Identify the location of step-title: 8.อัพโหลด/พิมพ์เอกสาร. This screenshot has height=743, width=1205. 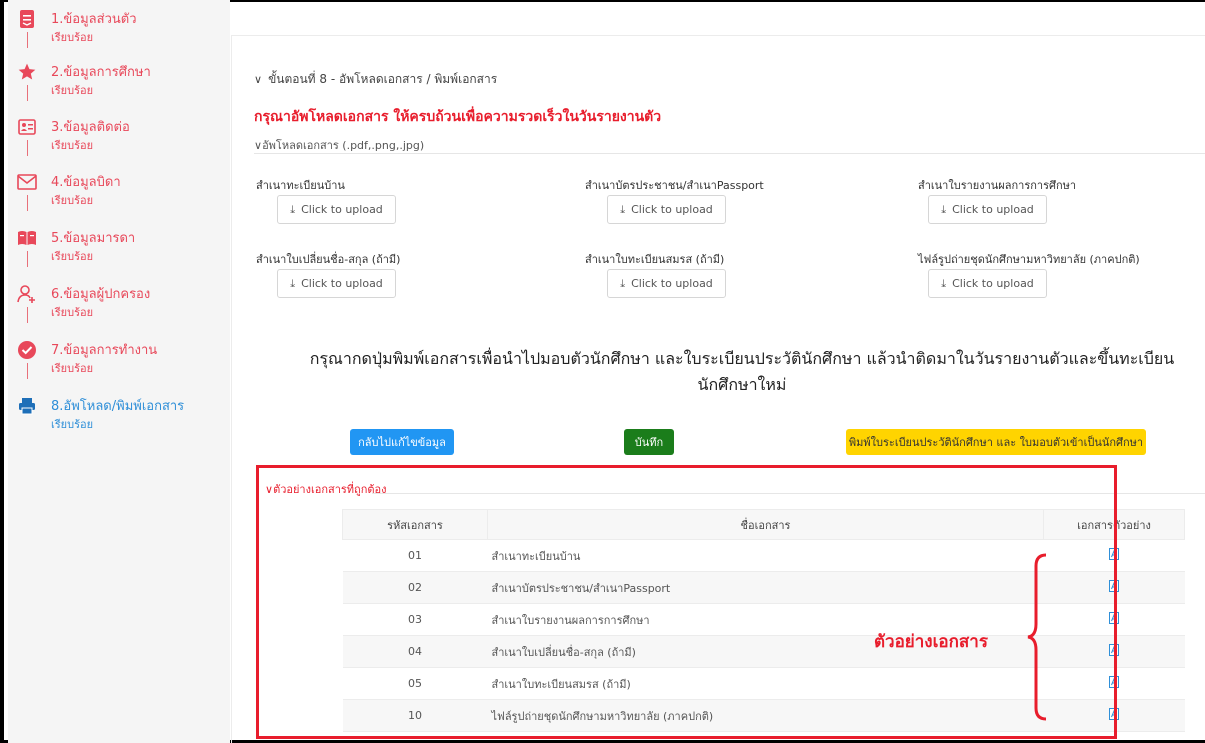
(118, 406).